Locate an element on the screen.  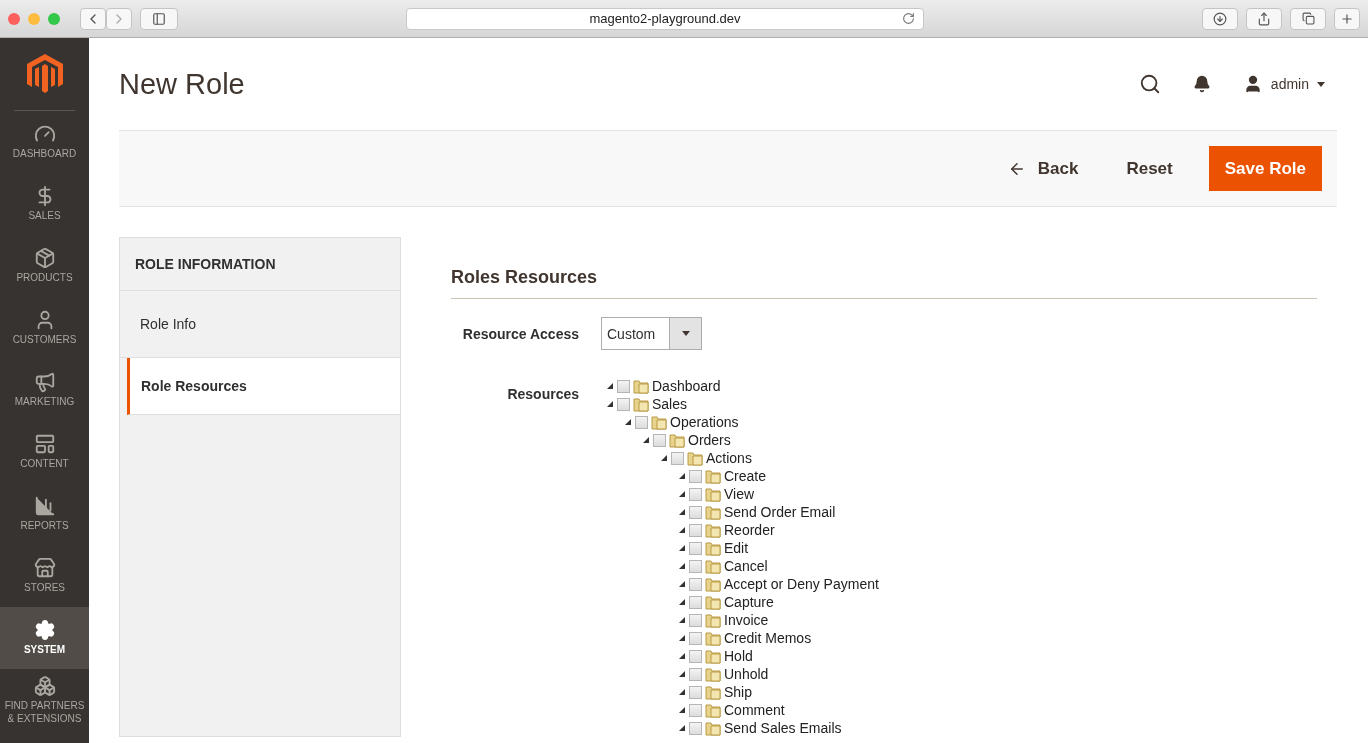
tabs-button is located at coordinates (1308, 18).